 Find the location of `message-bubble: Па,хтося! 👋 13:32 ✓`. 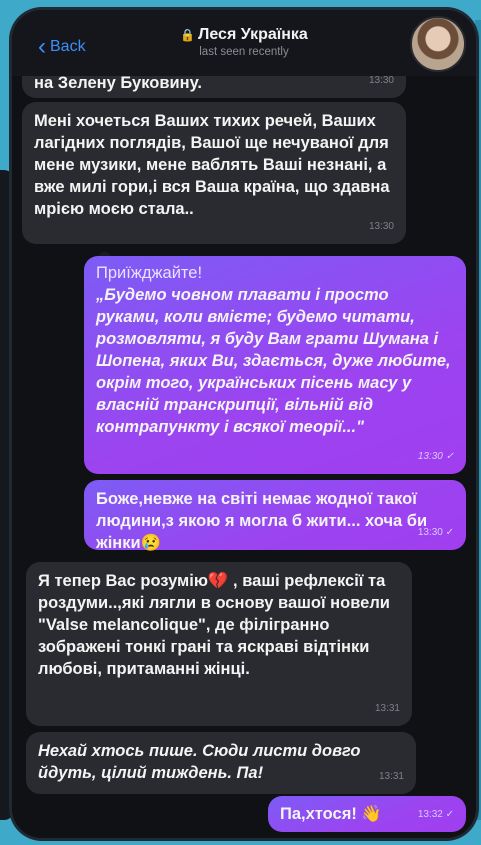

message-bubble: Па,хтося! 👋 13:32 ✓ is located at coordinates (367, 814).